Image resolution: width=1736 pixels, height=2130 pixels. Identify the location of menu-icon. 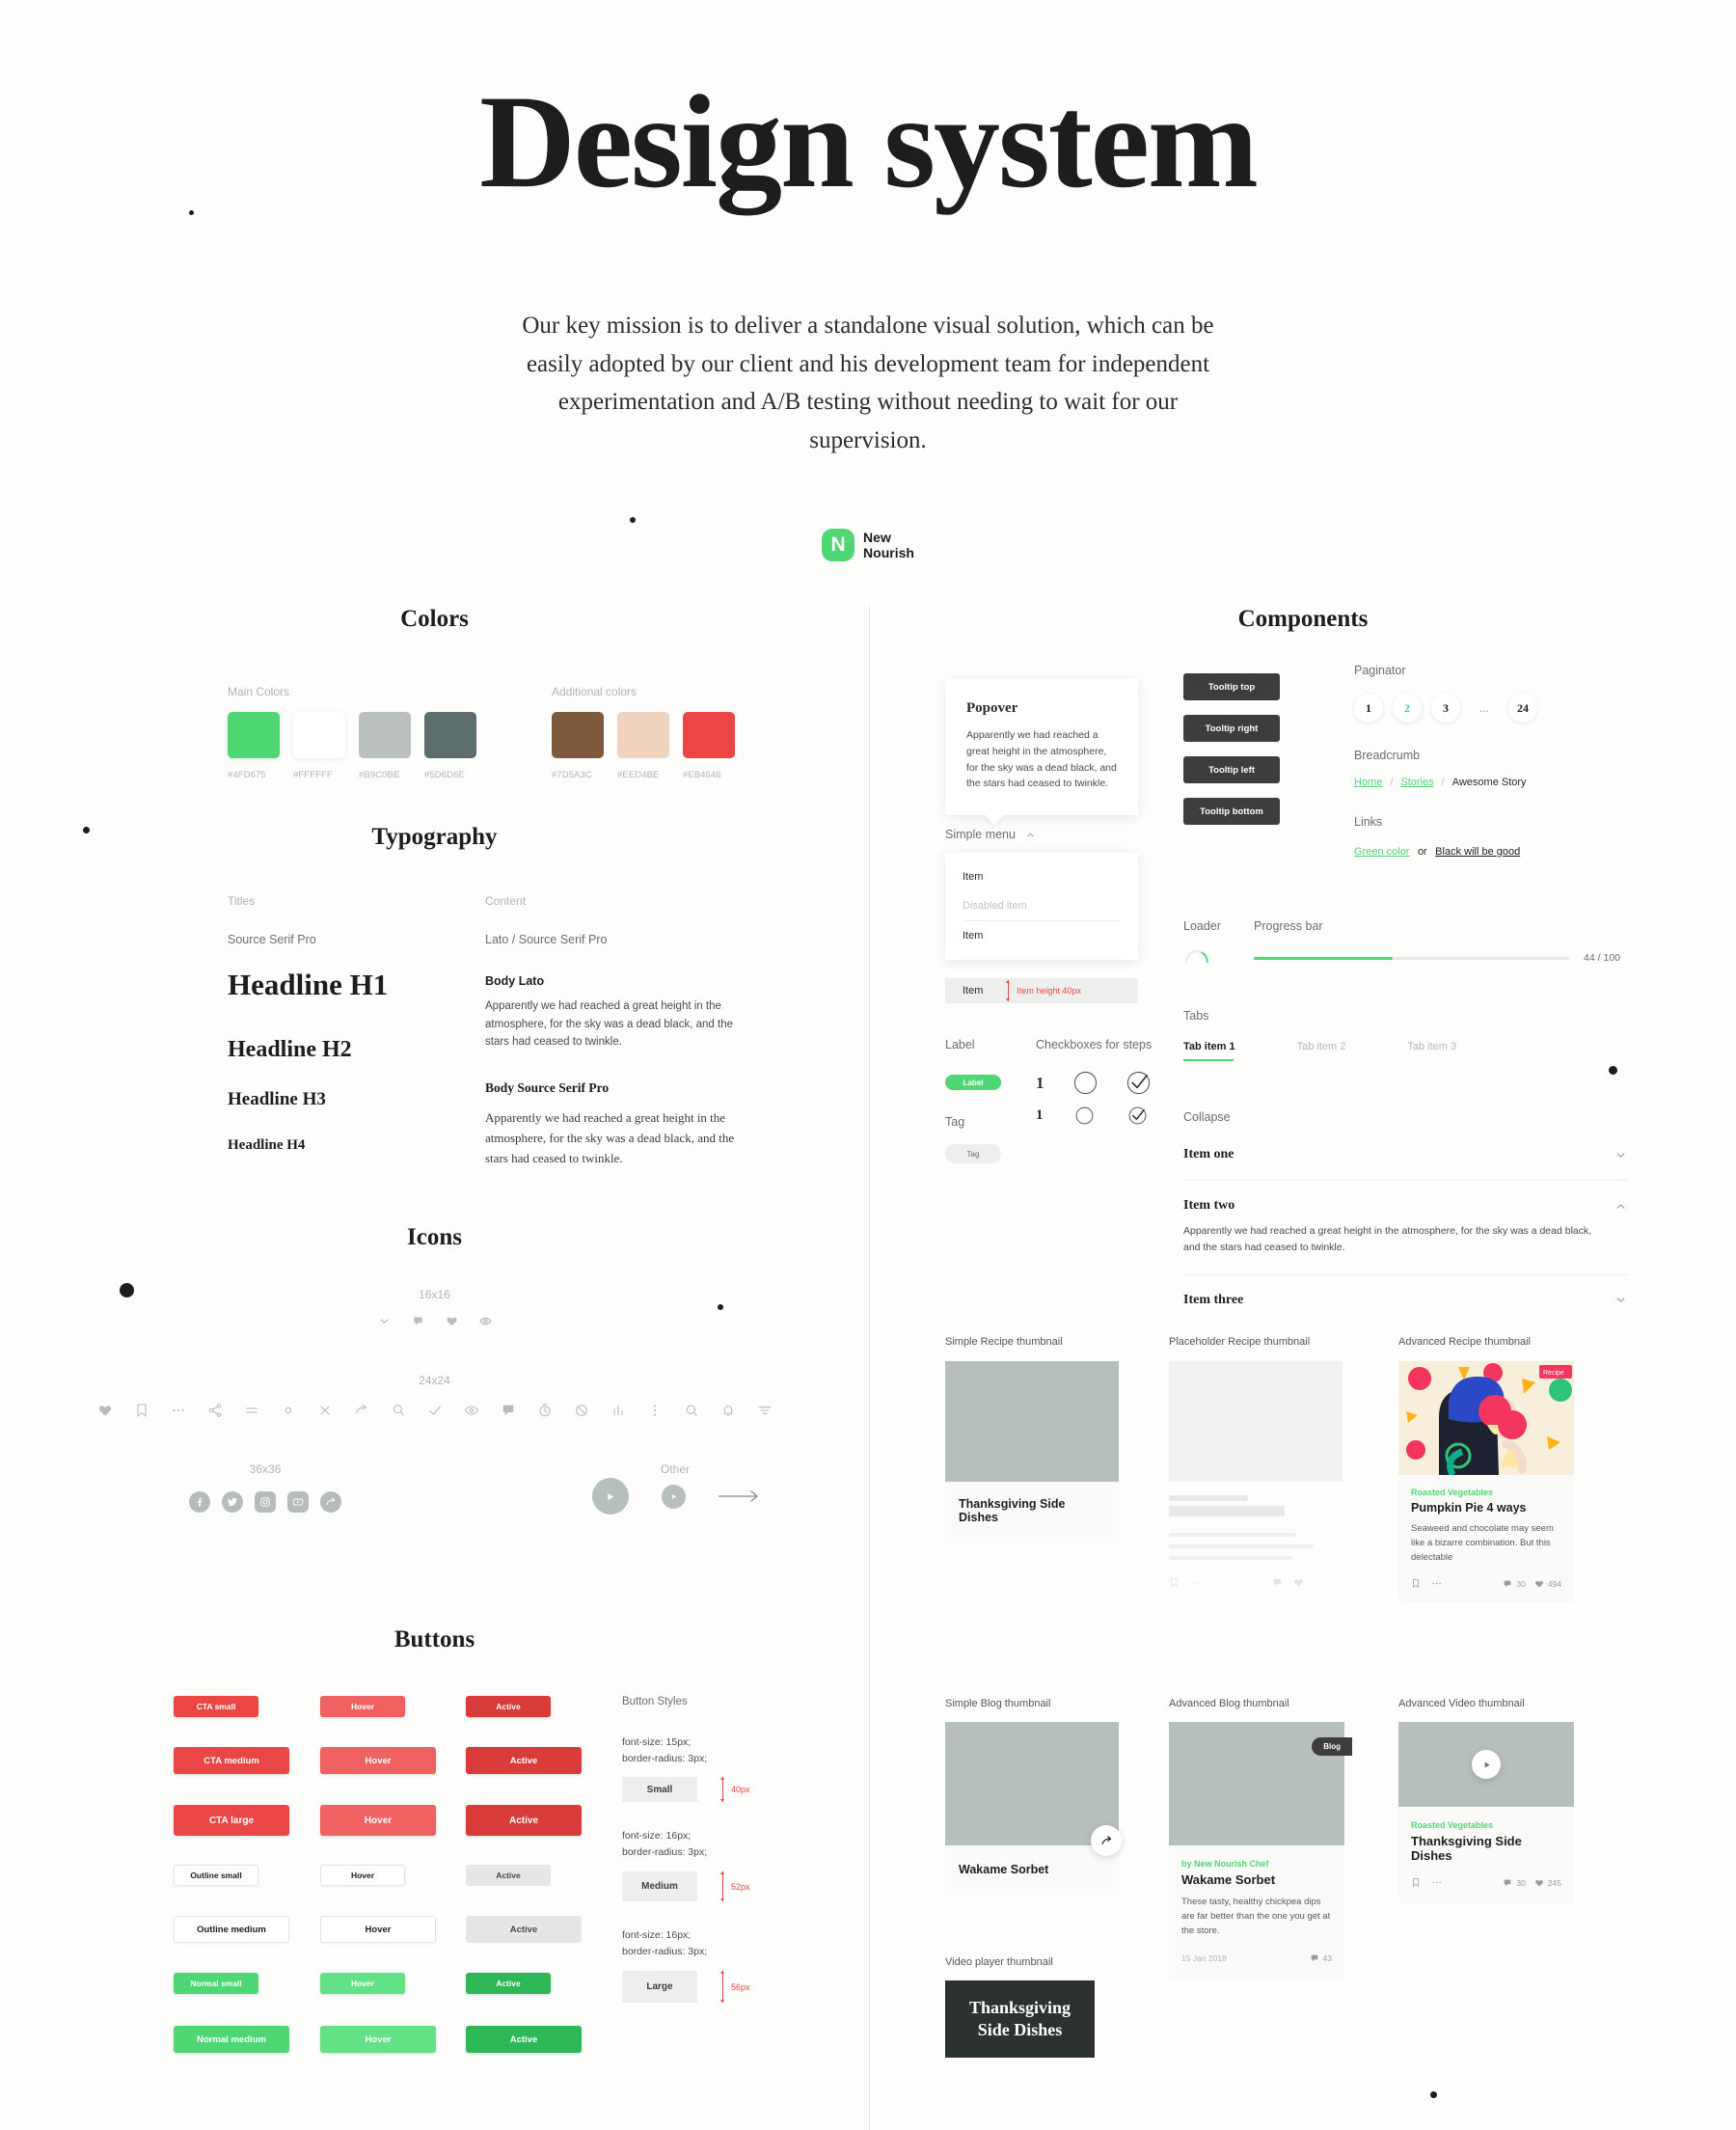
(252, 1410).